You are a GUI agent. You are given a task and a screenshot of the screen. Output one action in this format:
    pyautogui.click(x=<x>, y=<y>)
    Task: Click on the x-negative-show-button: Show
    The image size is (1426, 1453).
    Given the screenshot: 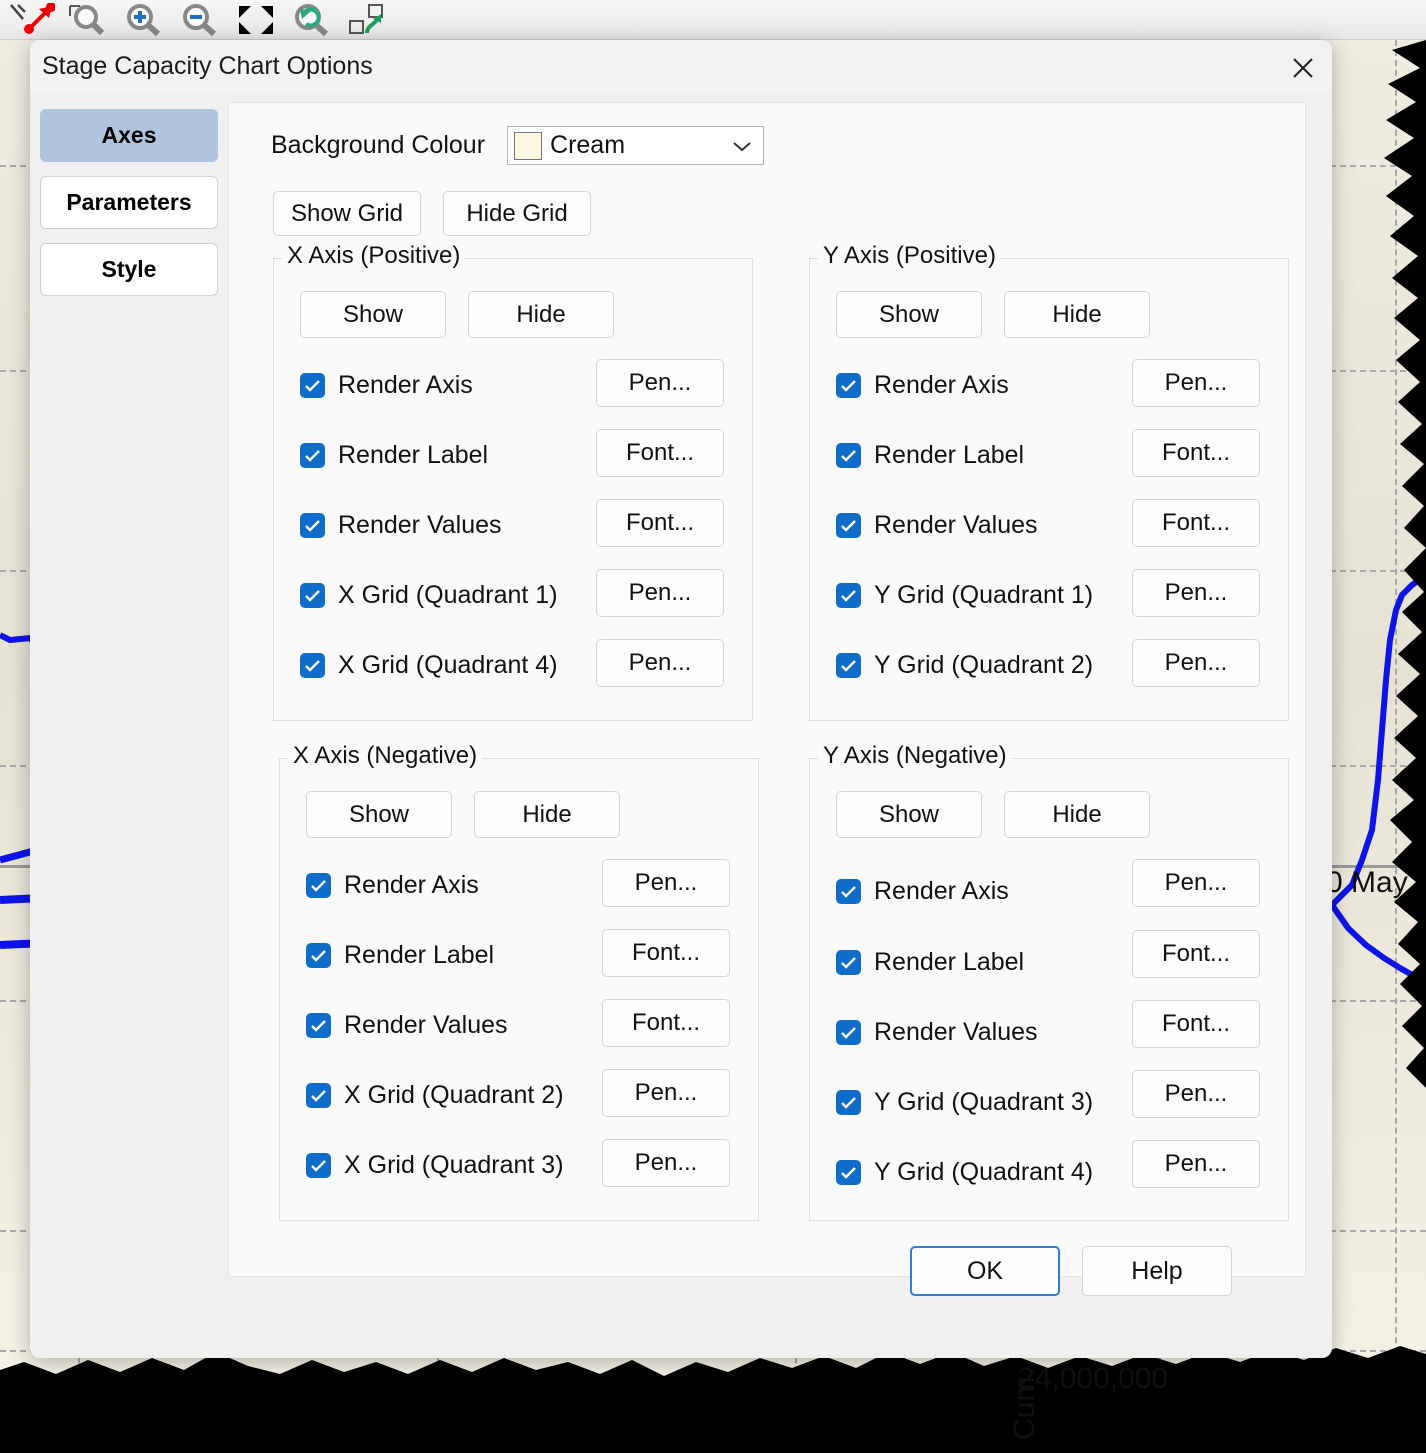 What is the action you would take?
    pyautogui.click(x=379, y=814)
    